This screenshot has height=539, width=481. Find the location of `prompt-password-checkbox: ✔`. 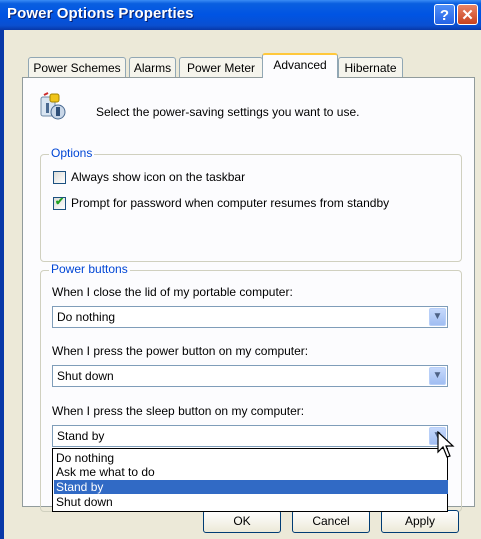

prompt-password-checkbox: ✔ is located at coordinates (59, 203).